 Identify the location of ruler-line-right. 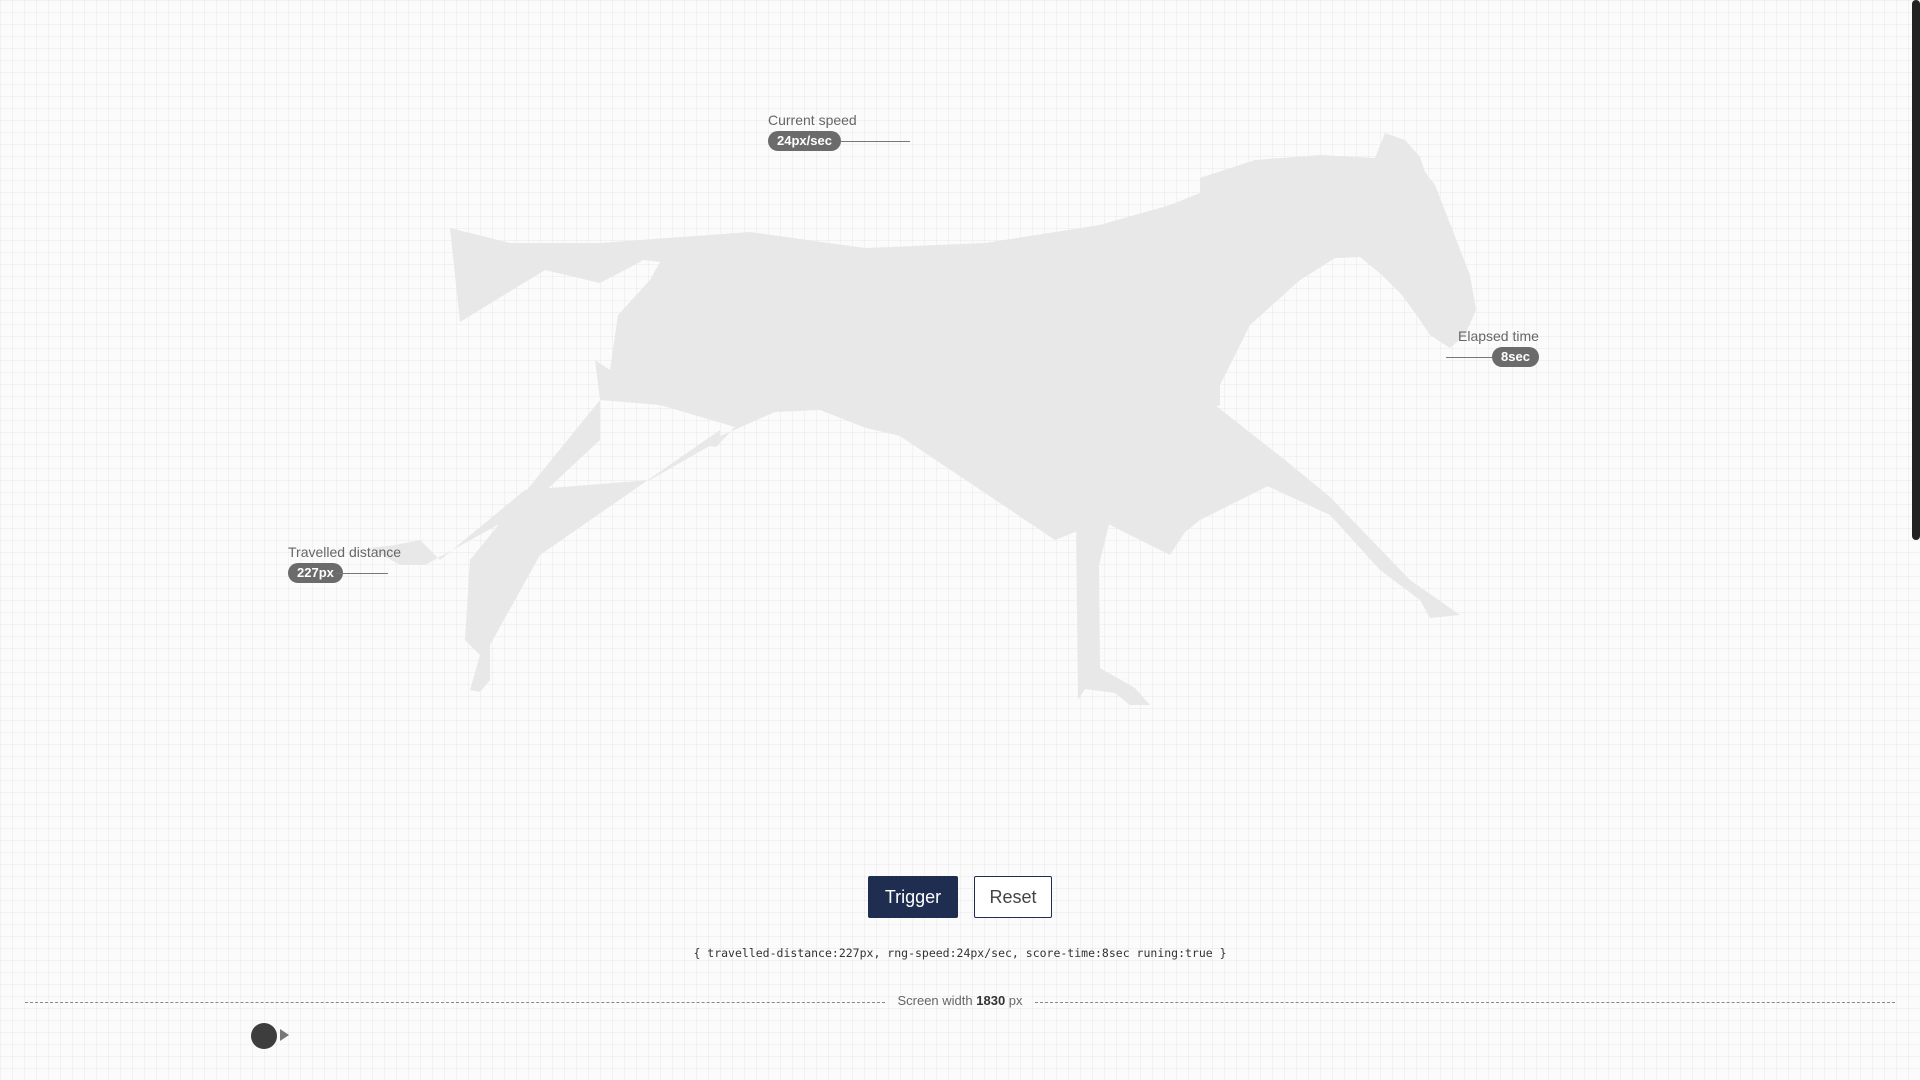
(1465, 1002).